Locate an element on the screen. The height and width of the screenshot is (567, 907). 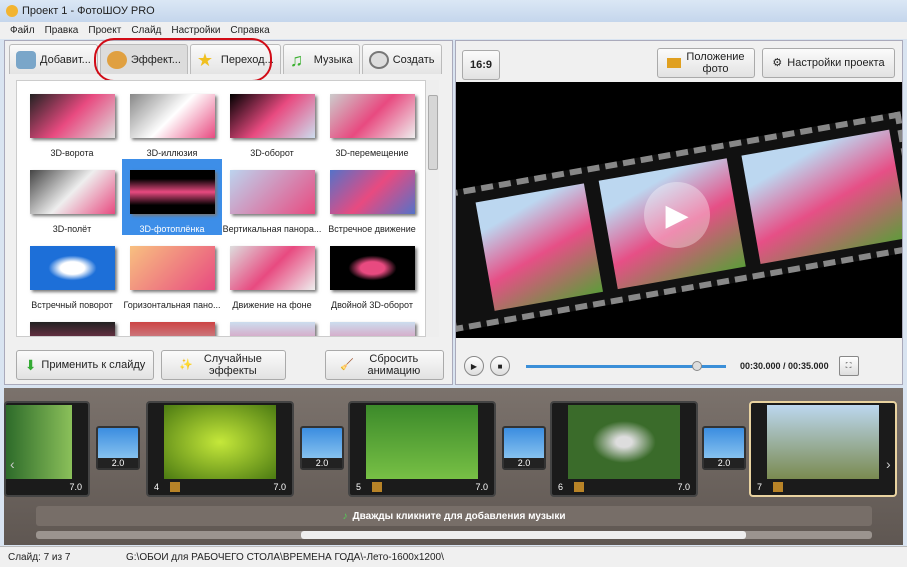
timeline-slide: 5 7.0 is located at coordinates (422, 449).